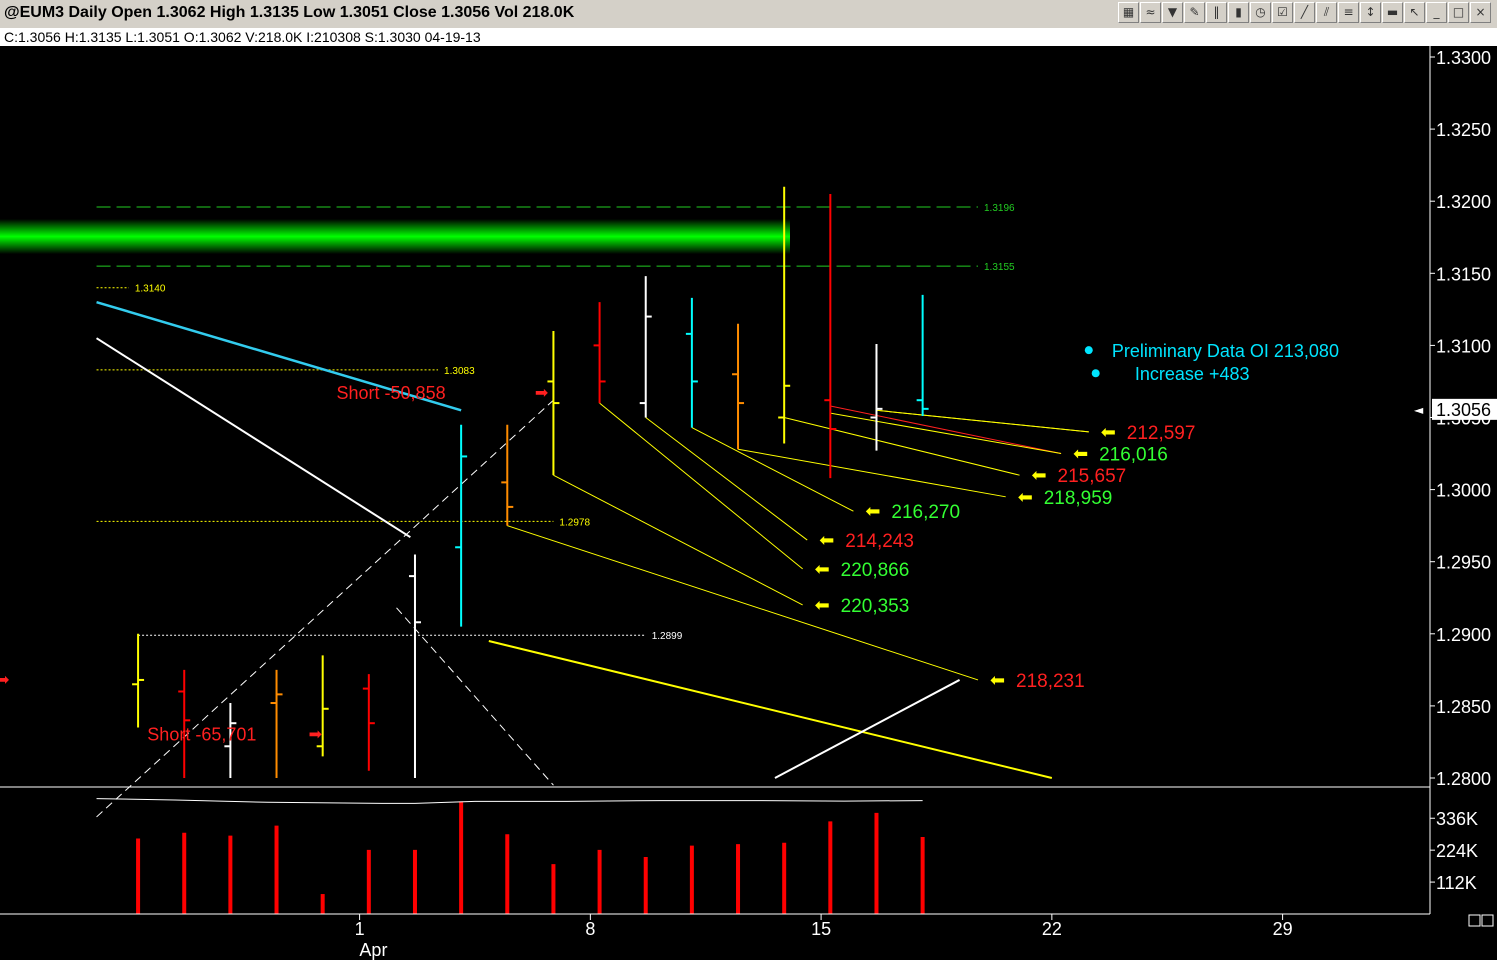 Image resolution: width=1497 pixels, height=960 pixels. I want to click on candle-icon: ▮, so click(1238, 12).